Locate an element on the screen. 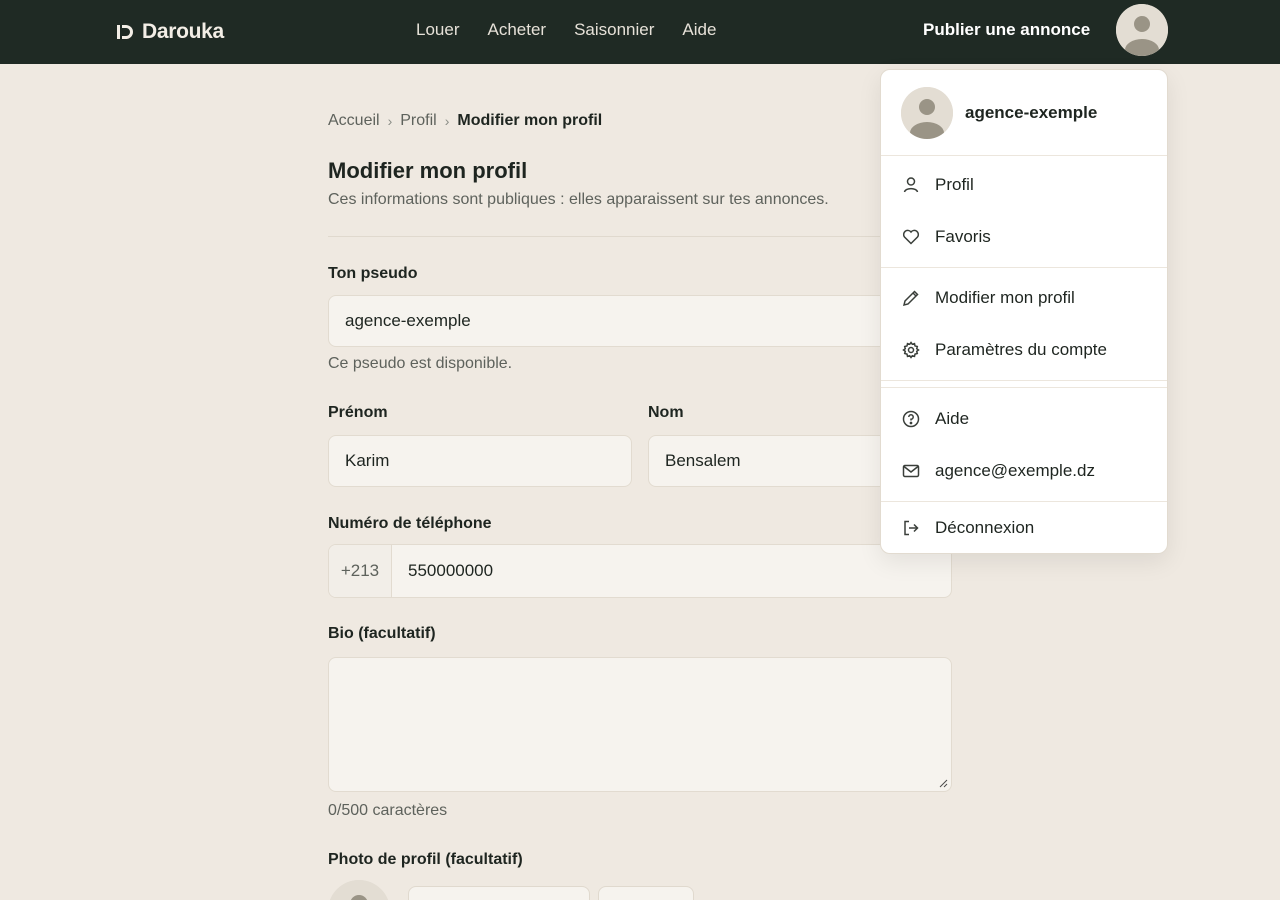  nav-aide: Aide is located at coordinates (699, 30).